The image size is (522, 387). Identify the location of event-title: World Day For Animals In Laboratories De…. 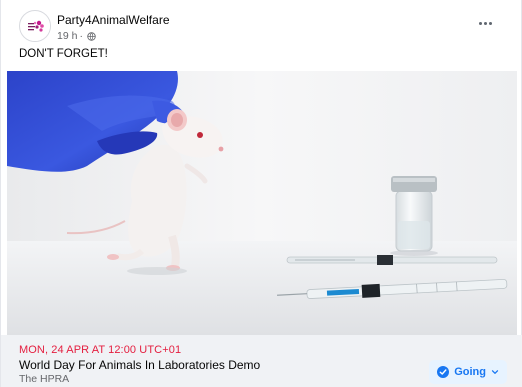
(139, 365).